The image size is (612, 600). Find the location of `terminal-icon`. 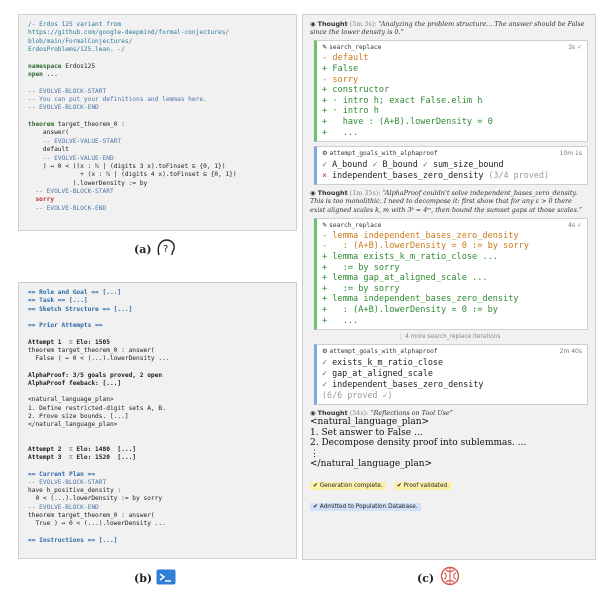

terminal-icon is located at coordinates (166, 577).